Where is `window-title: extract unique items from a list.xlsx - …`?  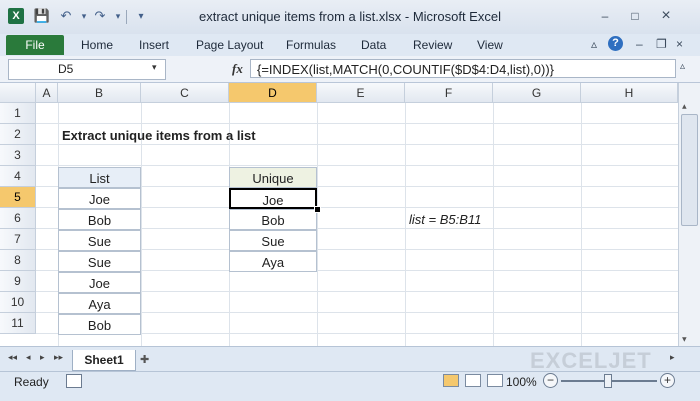
window-title: extract unique items from a list.xlsx - … is located at coordinates (350, 16).